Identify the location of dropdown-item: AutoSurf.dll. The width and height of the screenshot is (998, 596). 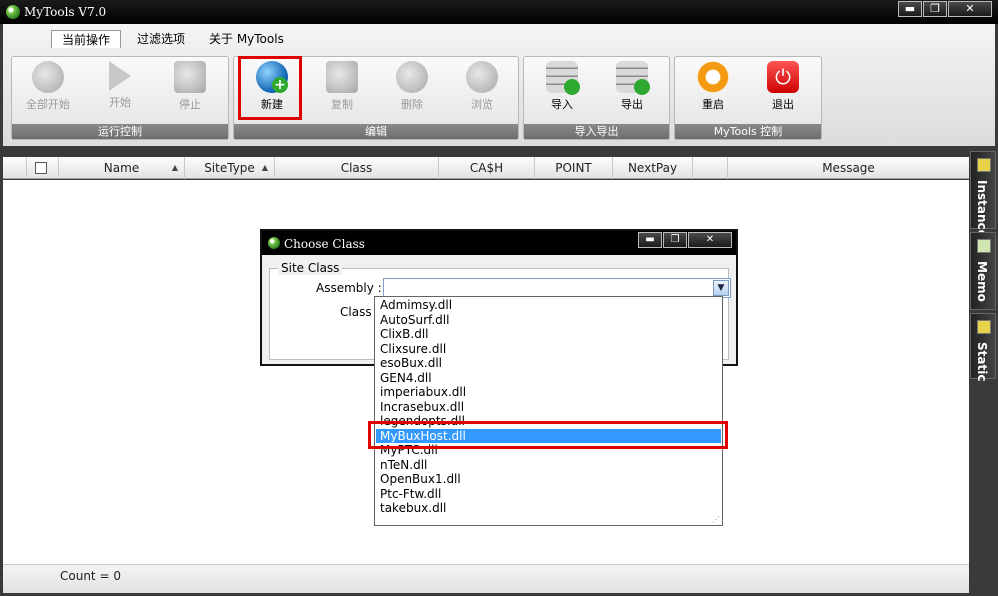
(548, 320).